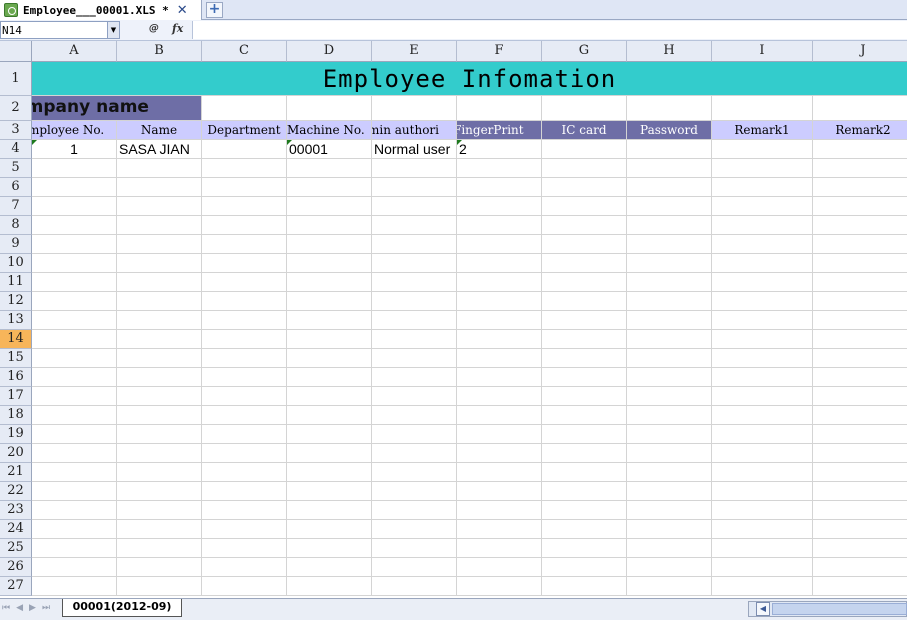  I want to click on column-header-c: C, so click(244, 51).